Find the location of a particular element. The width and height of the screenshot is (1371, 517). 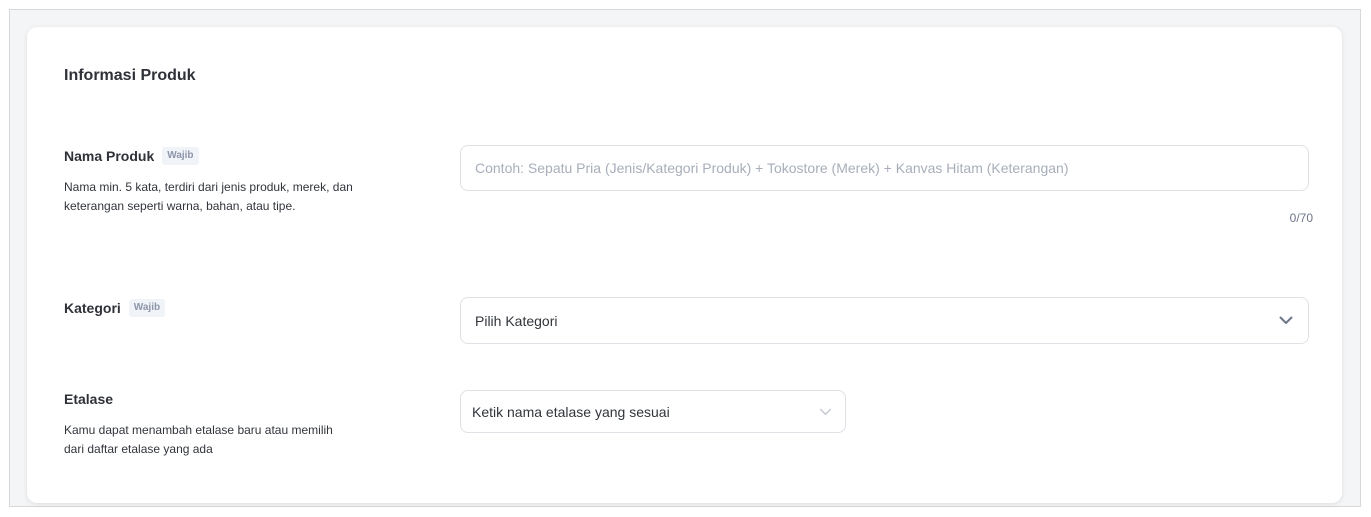

kategori-label-row: Kategori Wajib is located at coordinates (115, 308).